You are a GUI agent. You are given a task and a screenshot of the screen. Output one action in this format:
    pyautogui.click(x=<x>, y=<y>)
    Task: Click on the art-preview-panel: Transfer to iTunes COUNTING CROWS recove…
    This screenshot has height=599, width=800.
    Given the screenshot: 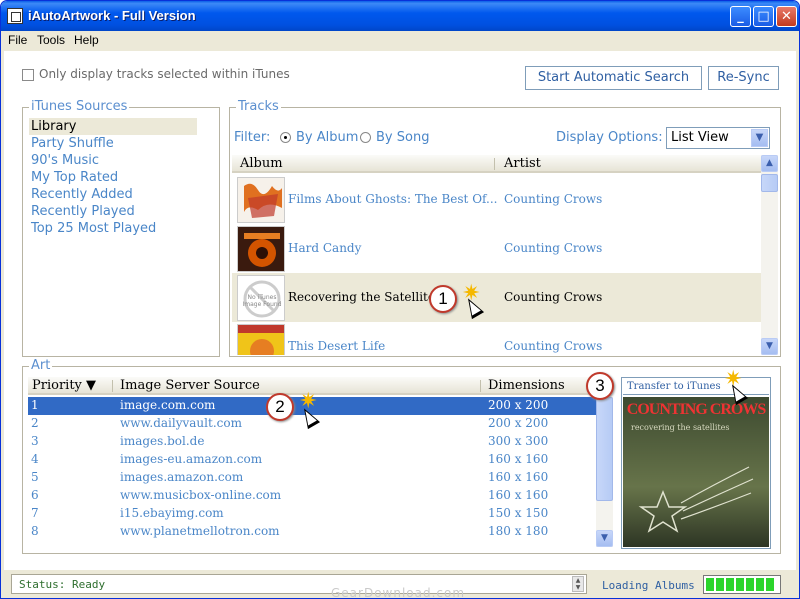 What is the action you would take?
    pyautogui.click(x=696, y=463)
    